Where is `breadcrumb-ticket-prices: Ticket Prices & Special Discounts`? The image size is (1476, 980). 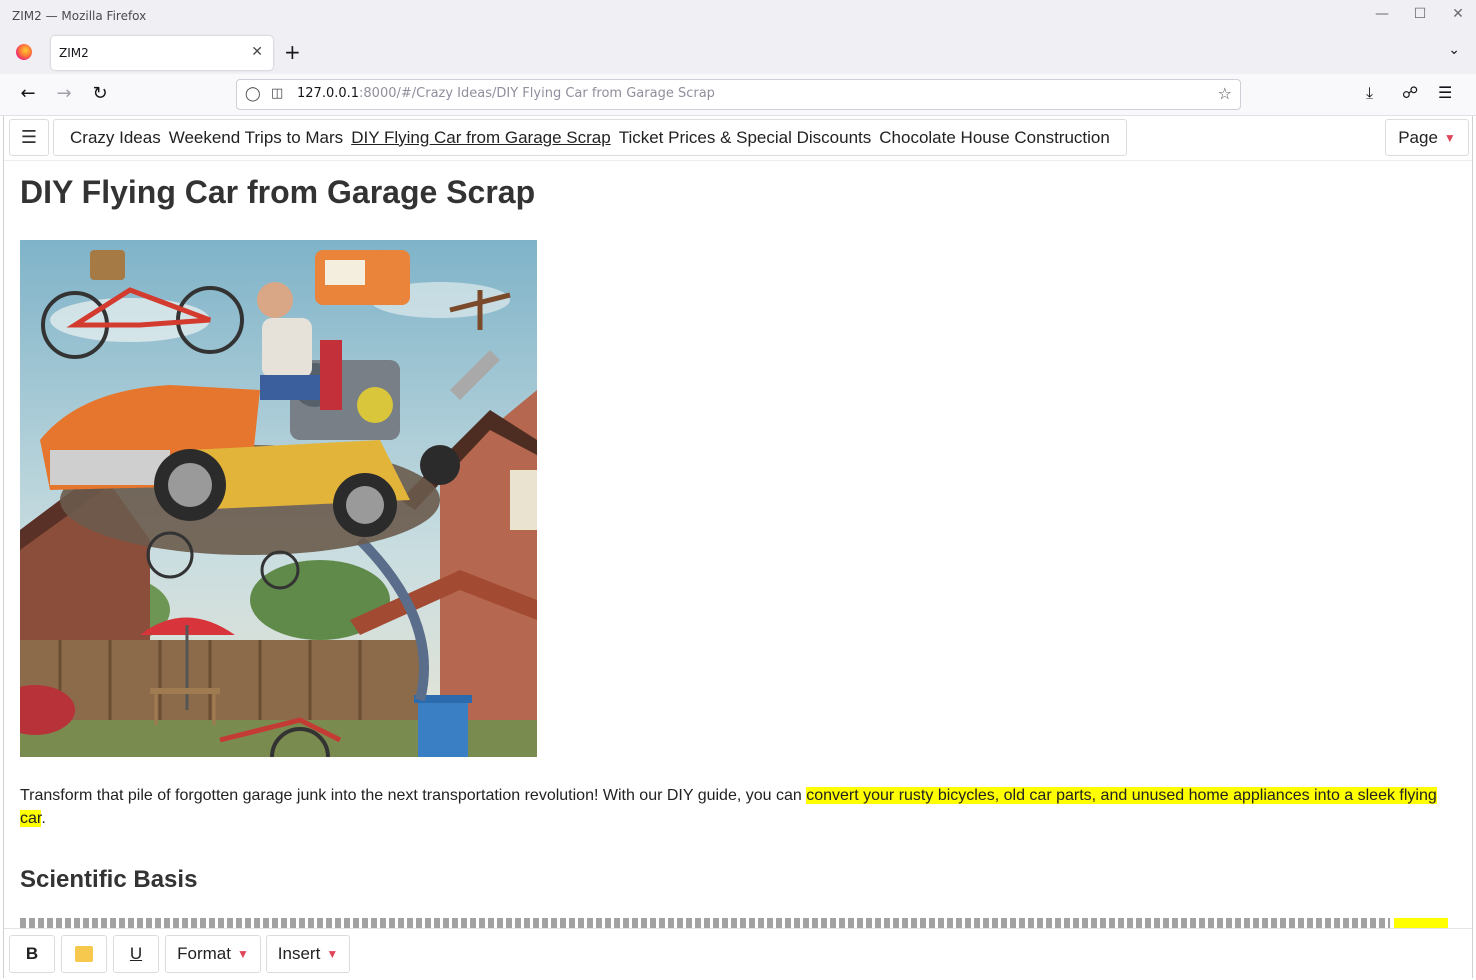 breadcrumb-ticket-prices: Ticket Prices & Special Discounts is located at coordinates (745, 138).